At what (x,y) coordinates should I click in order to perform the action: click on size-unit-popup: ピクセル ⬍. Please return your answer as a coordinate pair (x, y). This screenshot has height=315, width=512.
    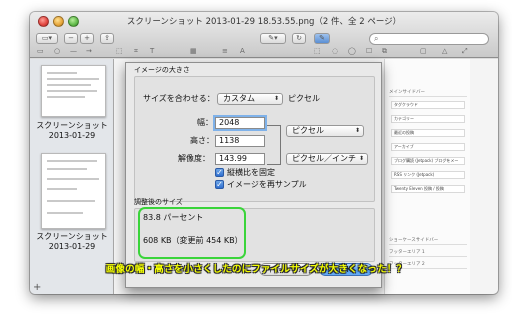
    Looking at the image, I should click on (325, 131).